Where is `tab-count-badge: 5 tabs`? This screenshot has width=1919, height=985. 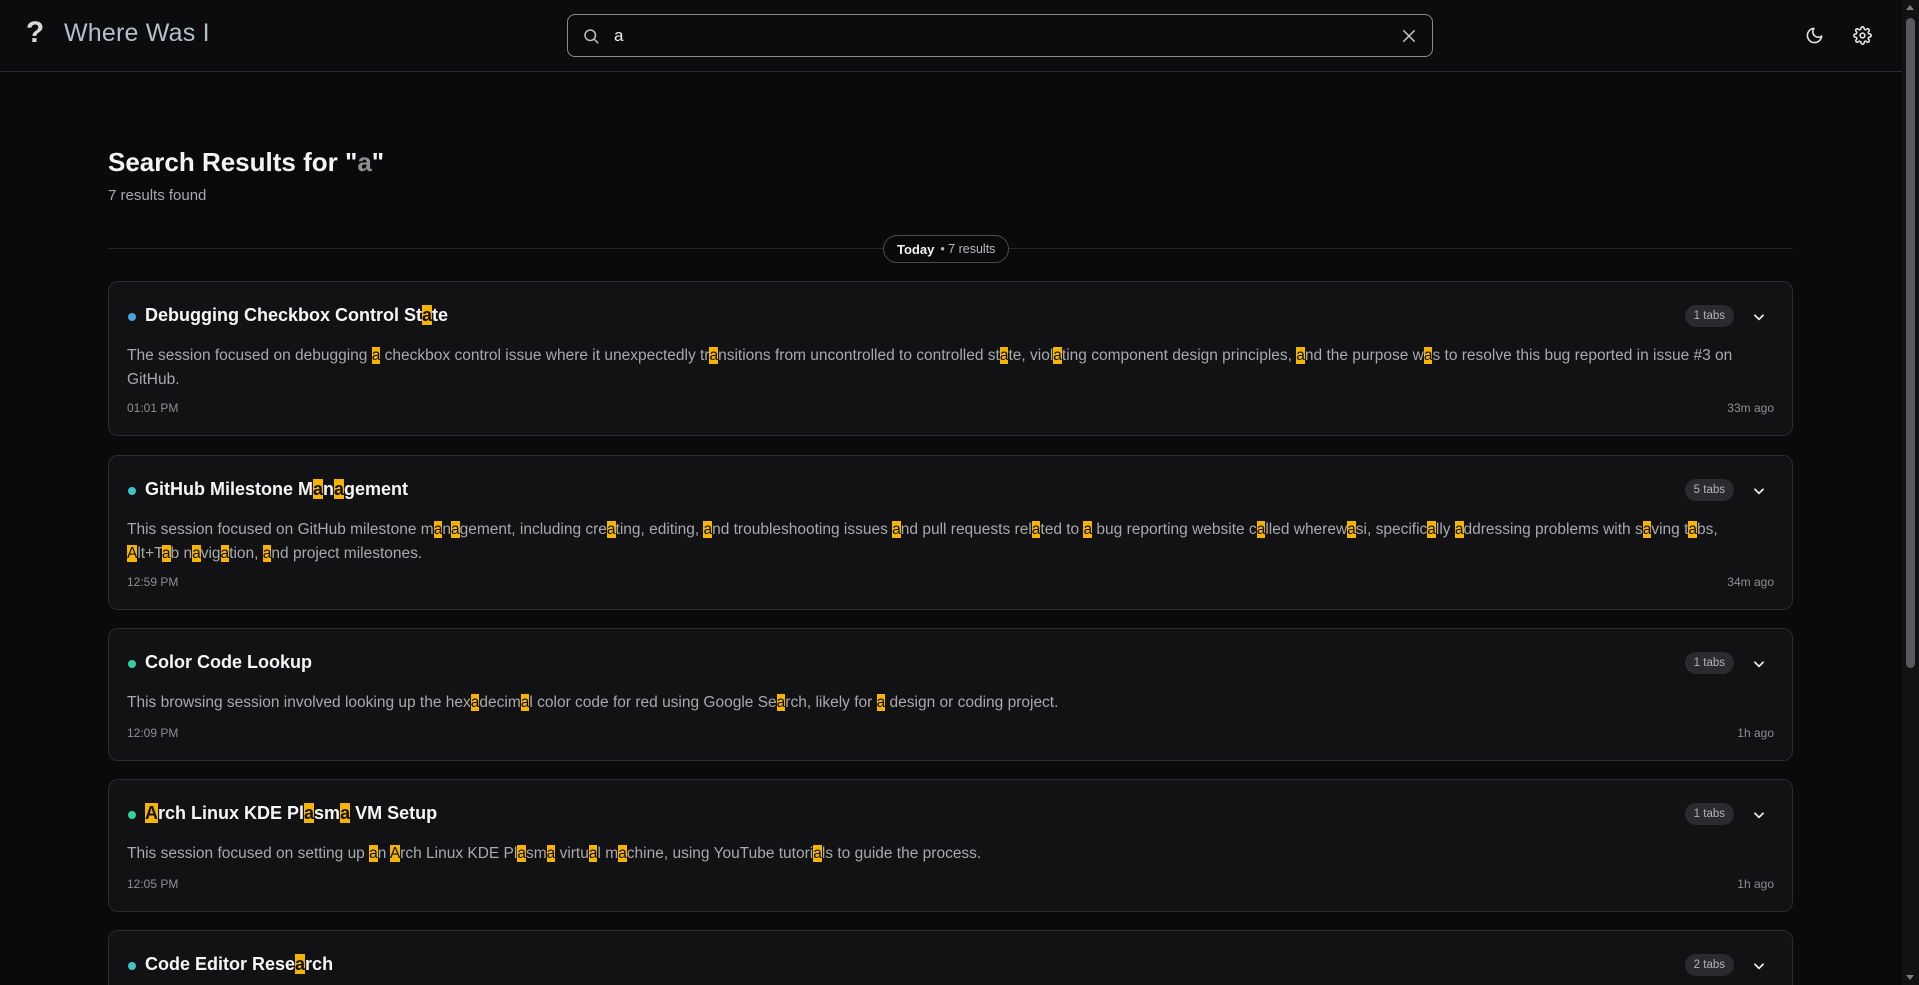
tab-count-badge: 5 tabs is located at coordinates (1709, 490).